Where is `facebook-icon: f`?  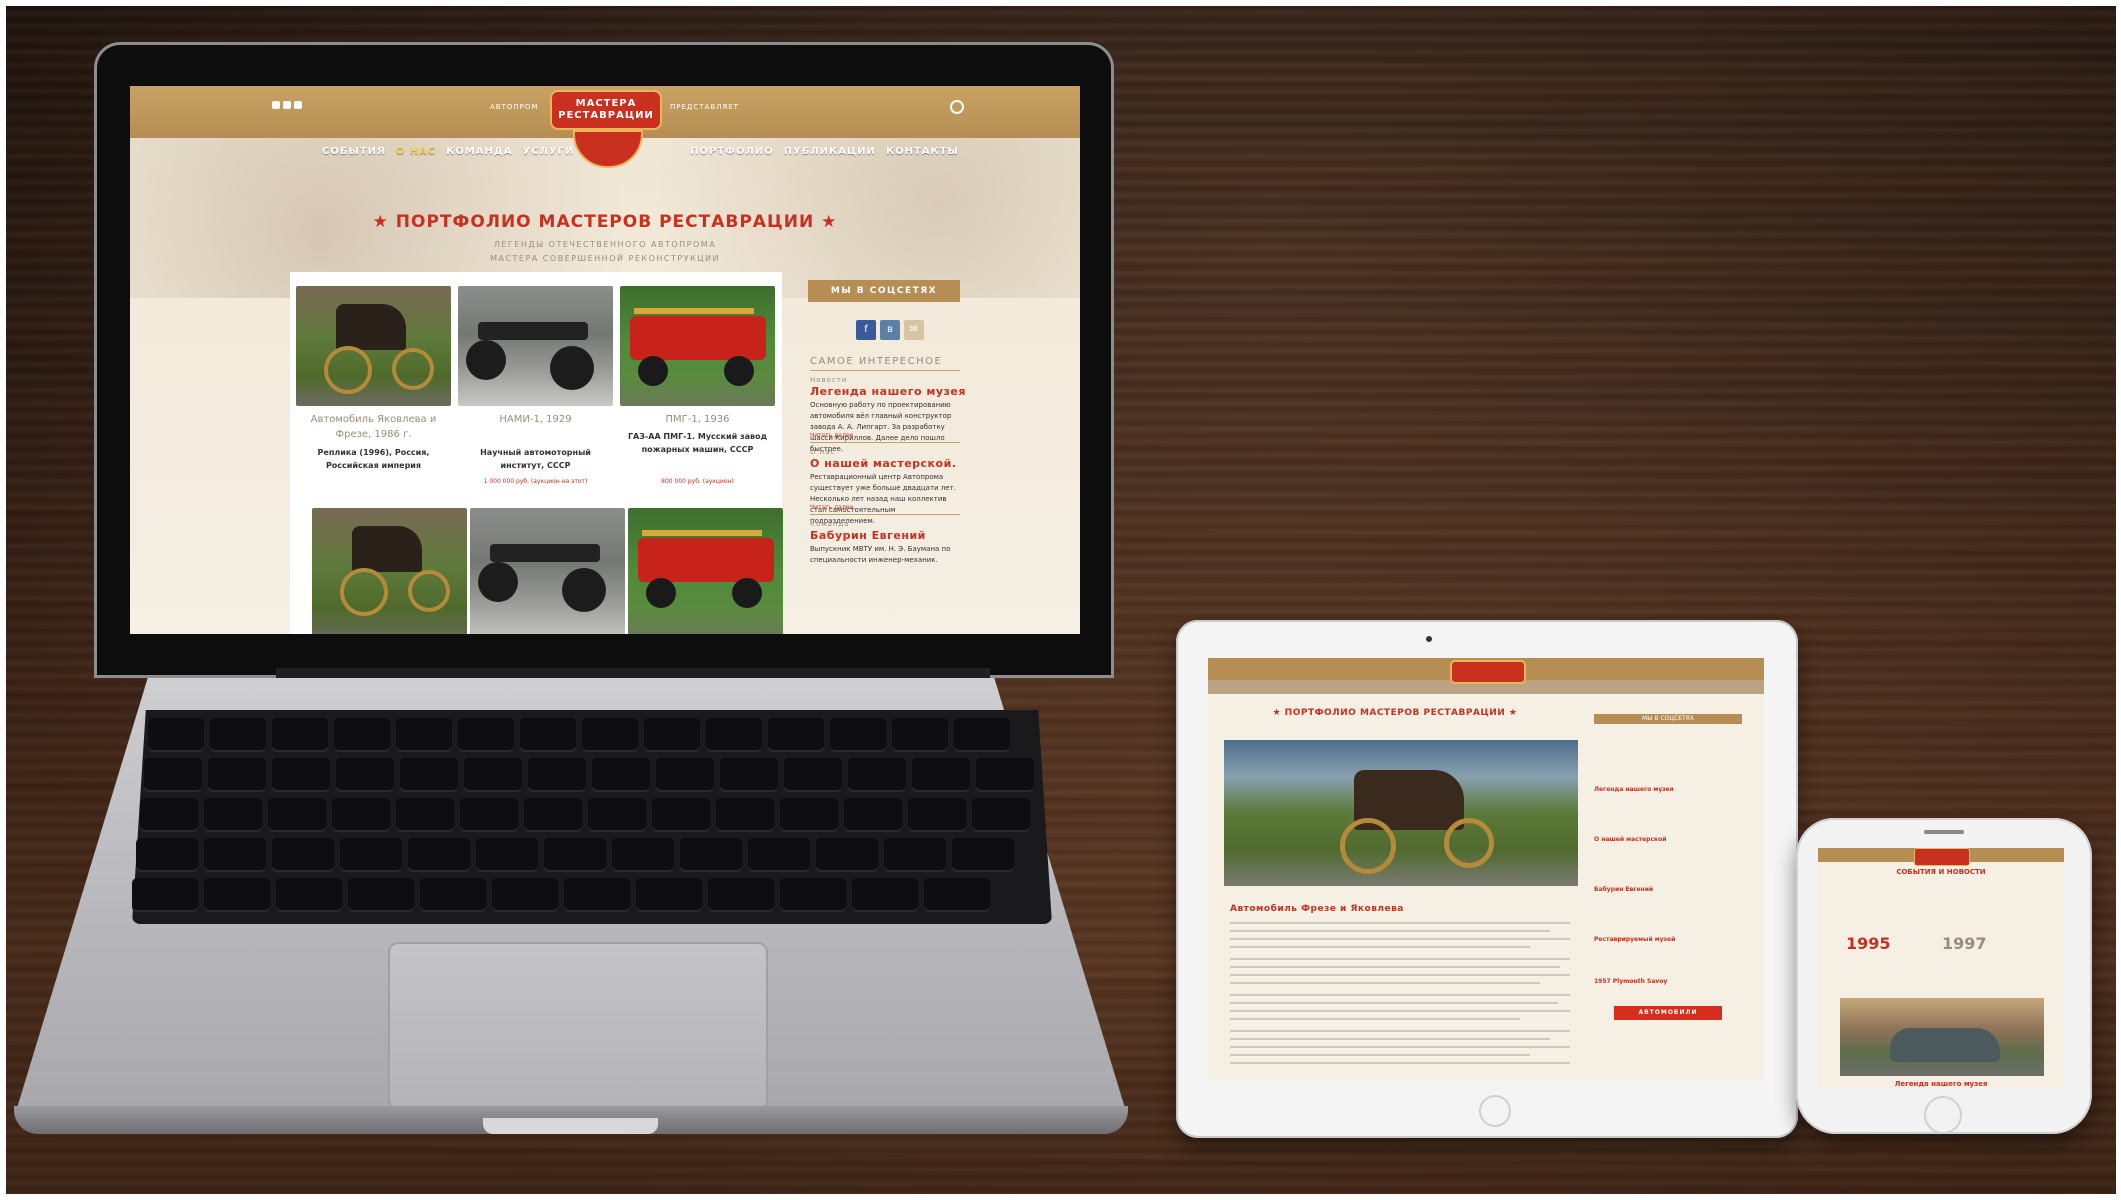
facebook-icon: f is located at coordinates (866, 330).